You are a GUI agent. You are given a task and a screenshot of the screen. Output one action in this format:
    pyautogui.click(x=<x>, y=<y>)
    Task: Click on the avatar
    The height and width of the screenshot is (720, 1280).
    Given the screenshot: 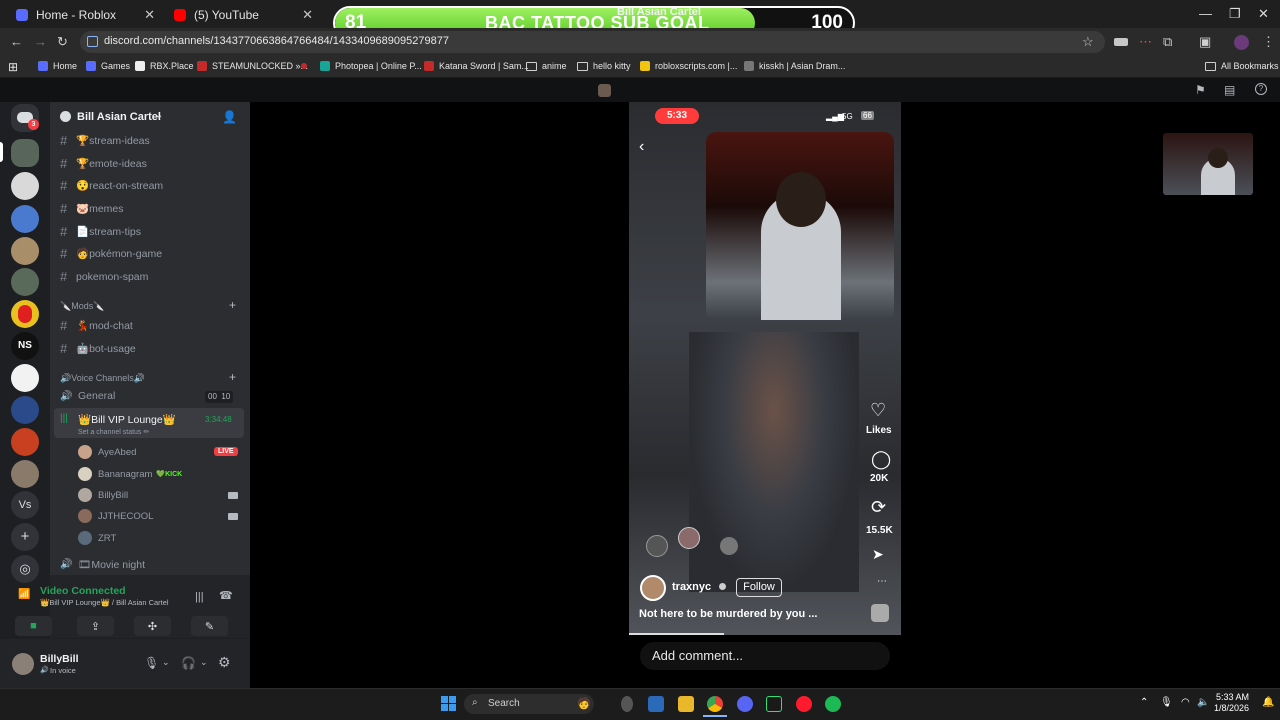 What is the action you would take?
    pyautogui.click(x=23, y=664)
    